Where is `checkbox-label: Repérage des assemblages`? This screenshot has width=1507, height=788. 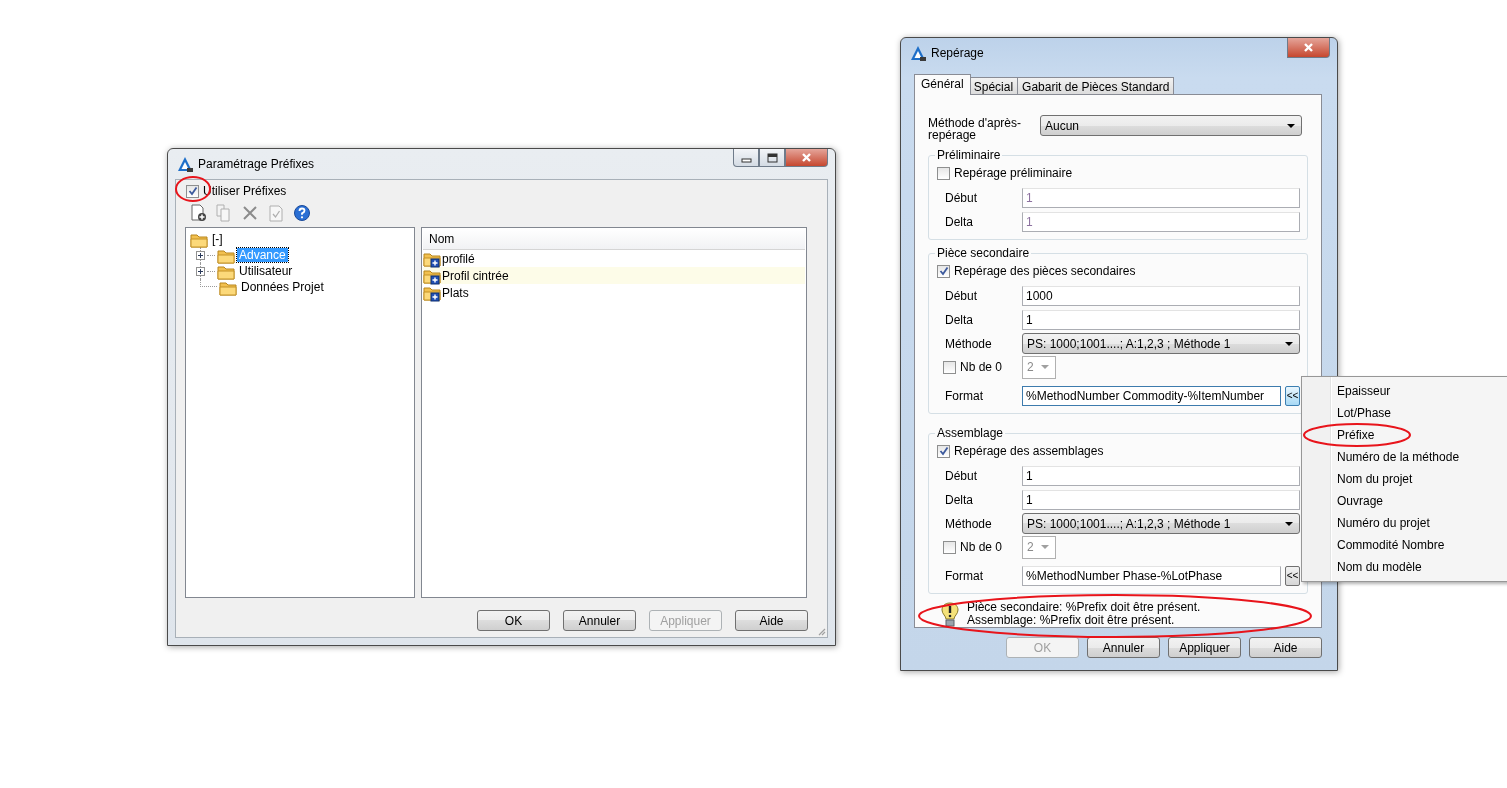
checkbox-label: Repérage des assemblages is located at coordinates (1029, 451).